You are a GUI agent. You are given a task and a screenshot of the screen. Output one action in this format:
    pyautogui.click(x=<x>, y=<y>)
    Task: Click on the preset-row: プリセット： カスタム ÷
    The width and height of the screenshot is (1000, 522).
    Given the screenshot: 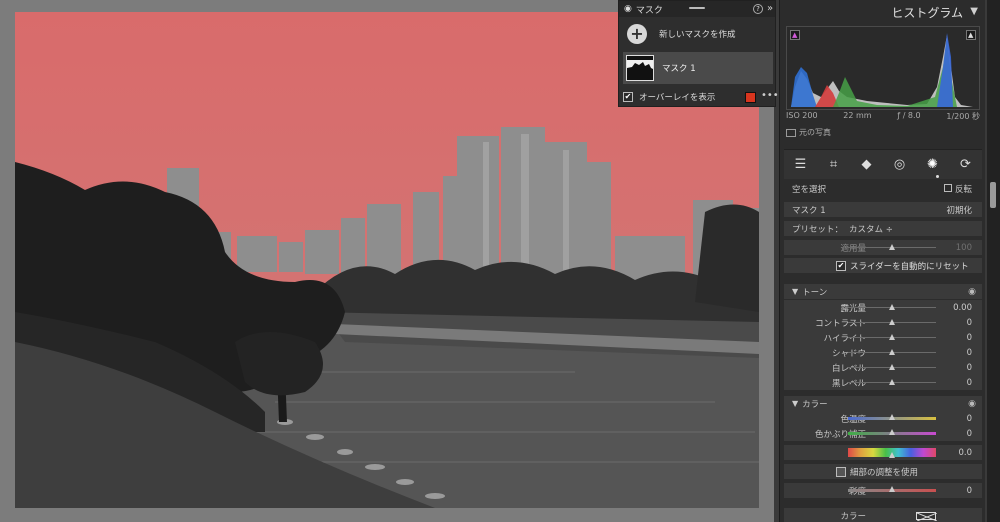 What is the action you would take?
    pyautogui.click(x=883, y=228)
    